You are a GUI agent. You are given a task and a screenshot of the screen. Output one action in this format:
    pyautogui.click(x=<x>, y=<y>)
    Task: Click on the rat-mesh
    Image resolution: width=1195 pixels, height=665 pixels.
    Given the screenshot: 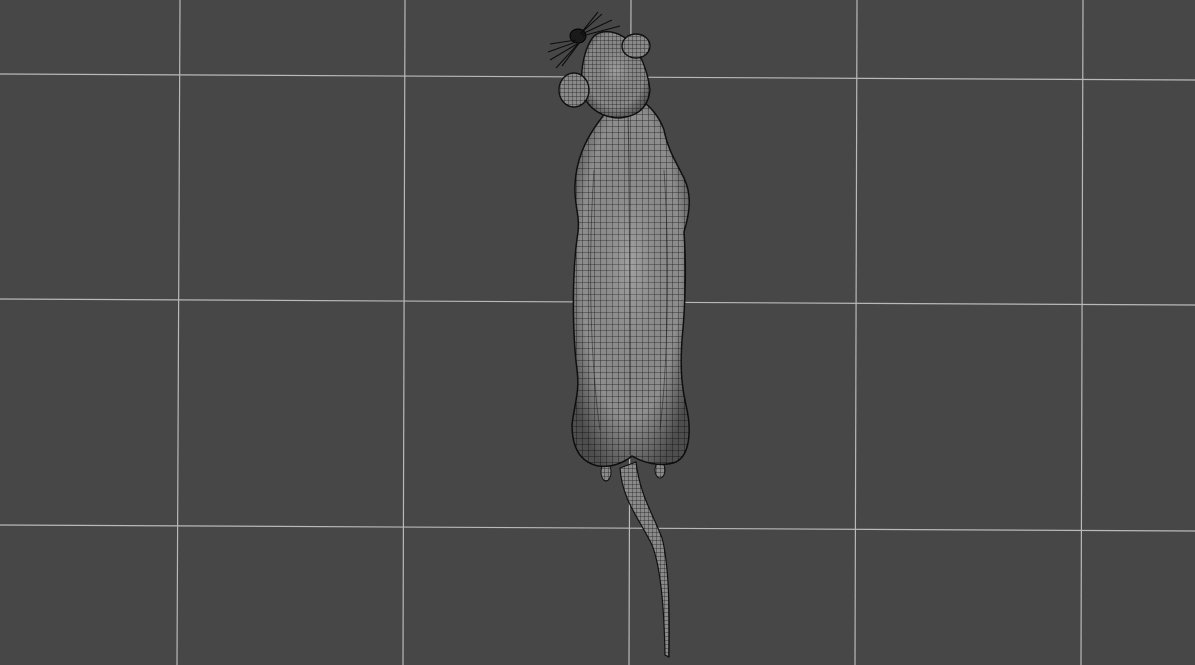 What is the action you would take?
    pyautogui.click(x=618, y=334)
    